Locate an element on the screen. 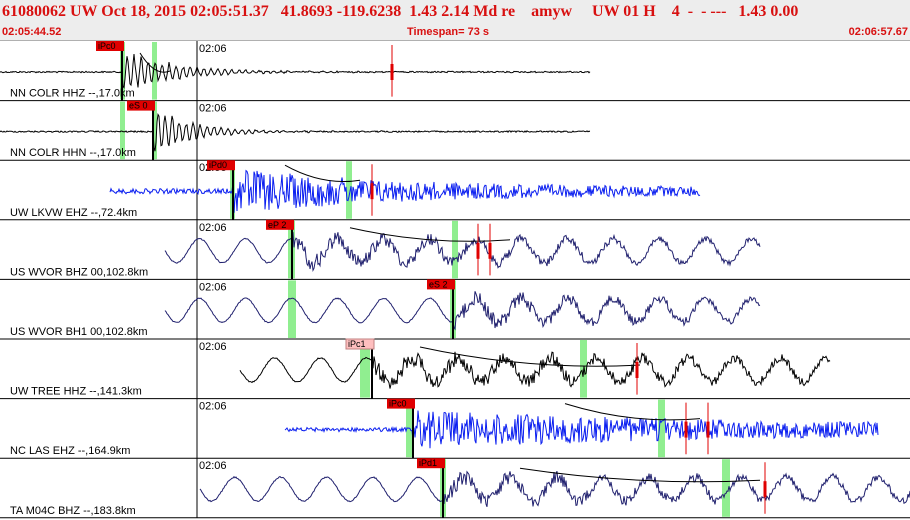 The image size is (910, 520). station-label: US WVOR BH1 00,102.8km is located at coordinates (79, 332).